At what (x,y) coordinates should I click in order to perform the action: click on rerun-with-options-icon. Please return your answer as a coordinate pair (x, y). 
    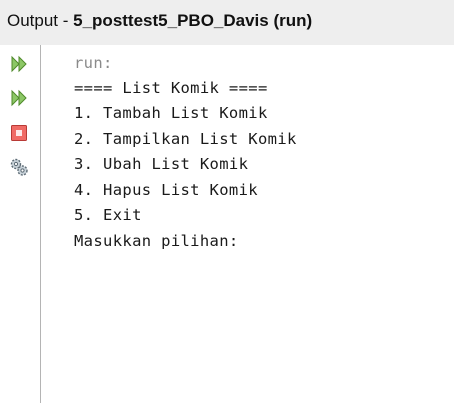
    Looking at the image, I should click on (19, 98).